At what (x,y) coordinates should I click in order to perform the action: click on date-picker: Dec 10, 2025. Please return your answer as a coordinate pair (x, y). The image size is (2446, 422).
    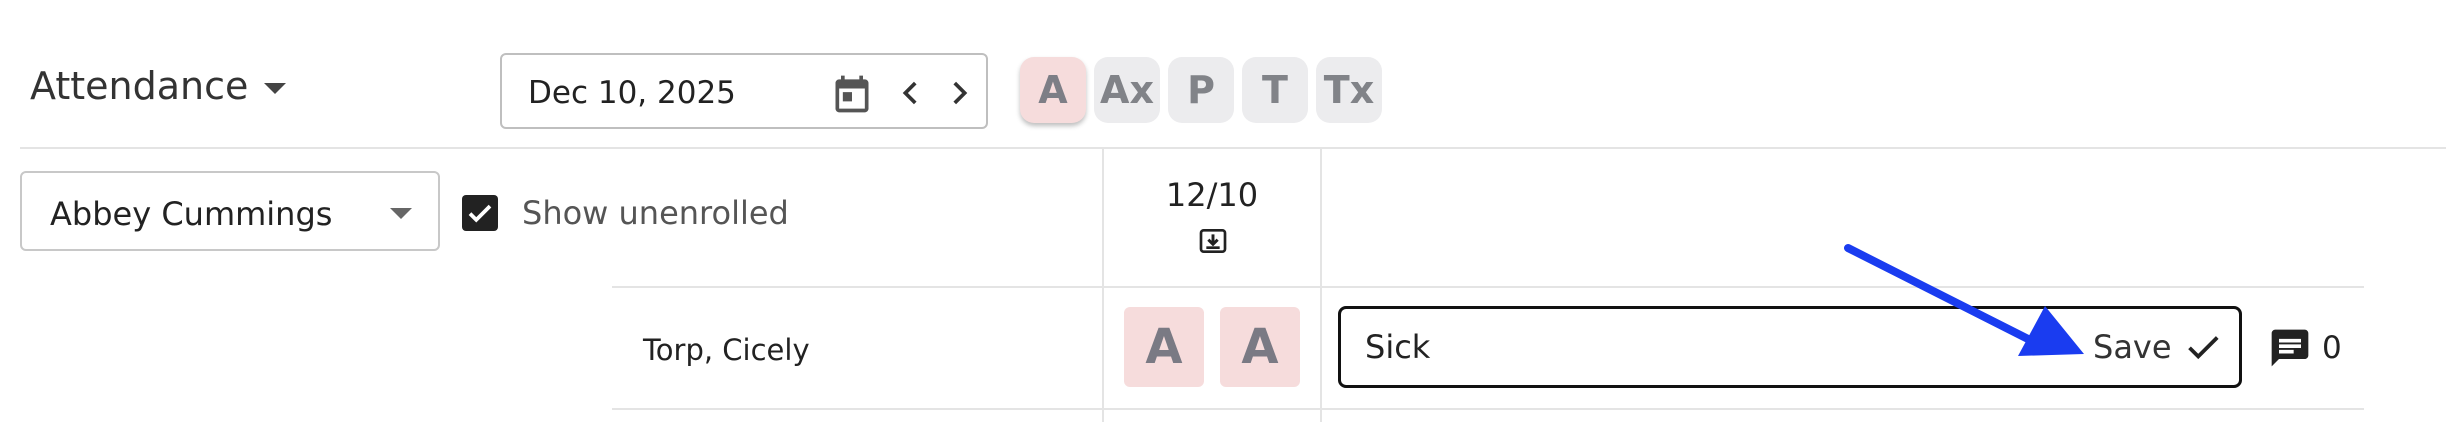
    Looking at the image, I should click on (744, 91).